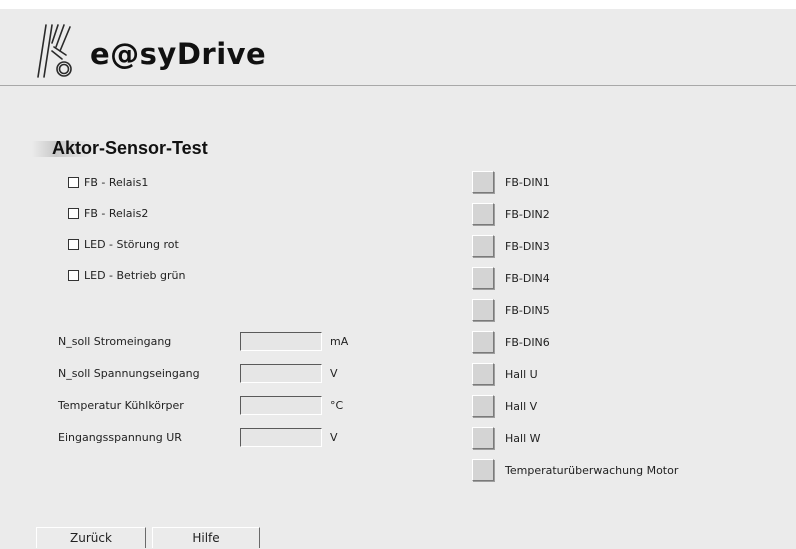 The height and width of the screenshot is (549, 796). I want to click on checkbox-row-fb-relais1: FB - Relais1, so click(108, 182).